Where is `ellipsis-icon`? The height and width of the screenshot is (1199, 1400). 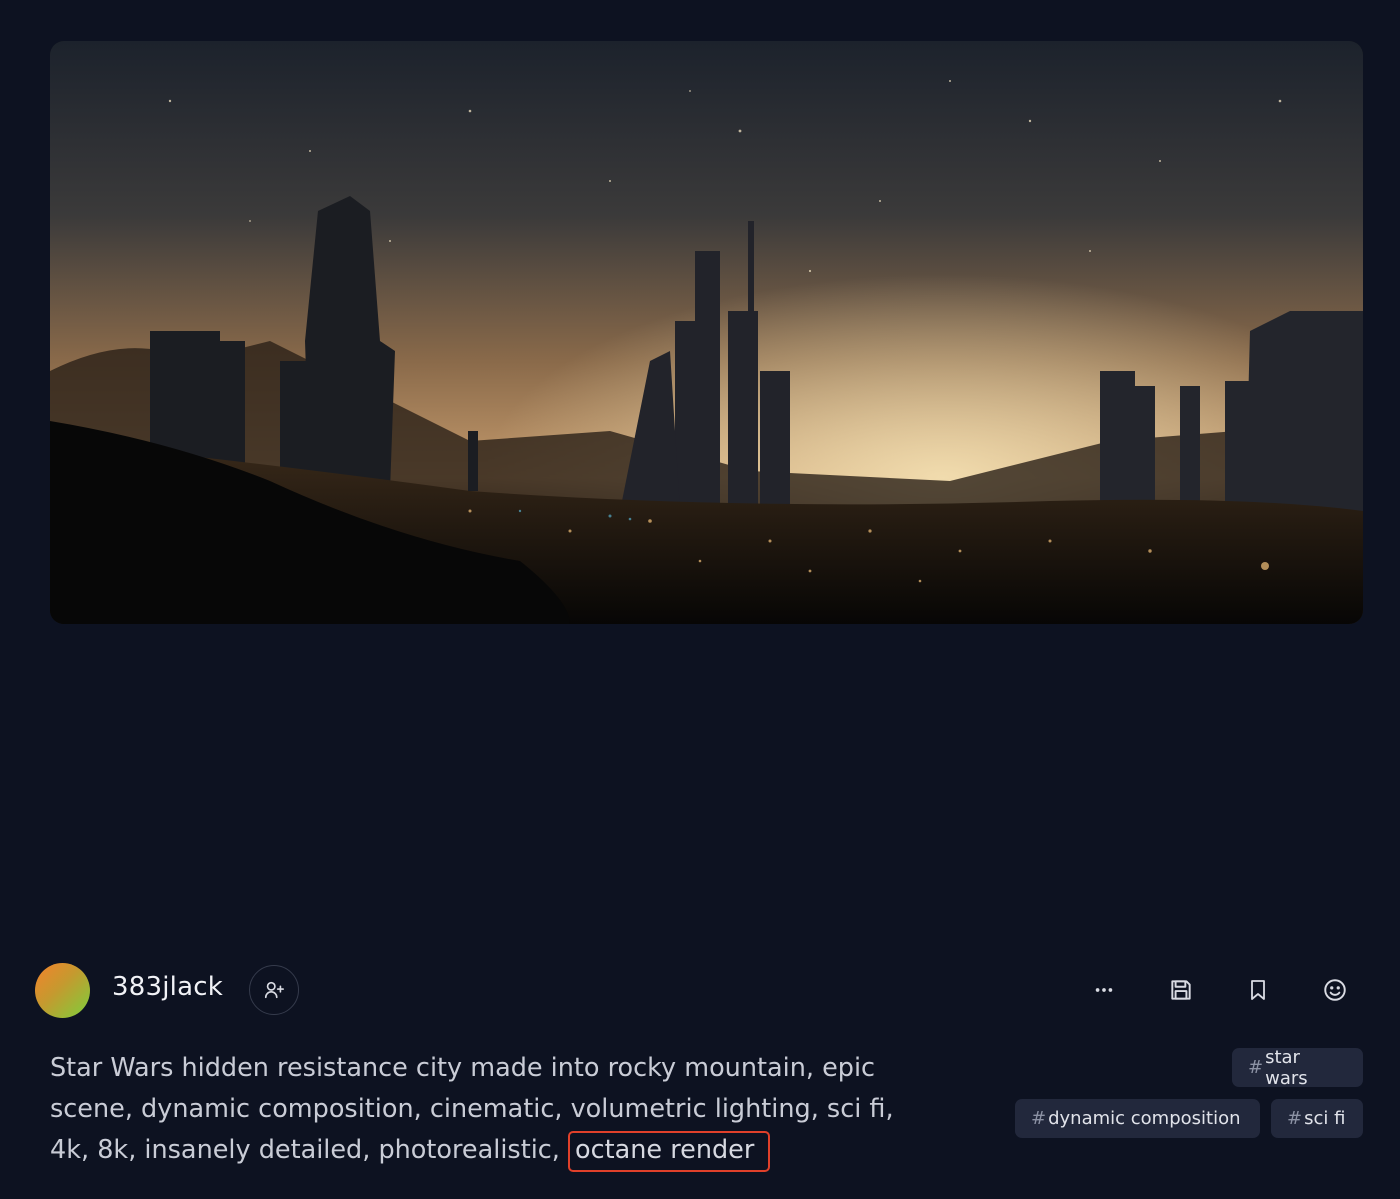 ellipsis-icon is located at coordinates (1104, 990).